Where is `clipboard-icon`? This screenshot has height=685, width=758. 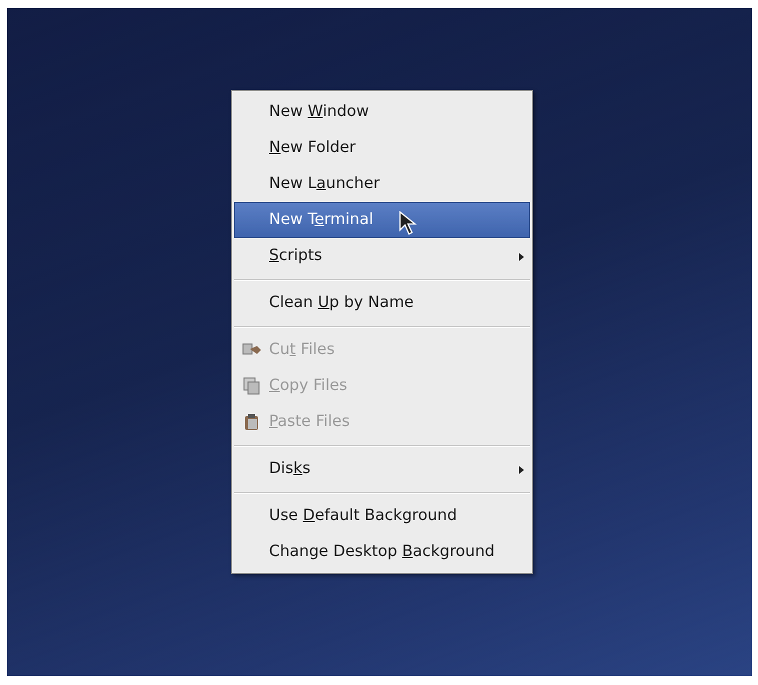
clipboard-icon is located at coordinates (252, 422).